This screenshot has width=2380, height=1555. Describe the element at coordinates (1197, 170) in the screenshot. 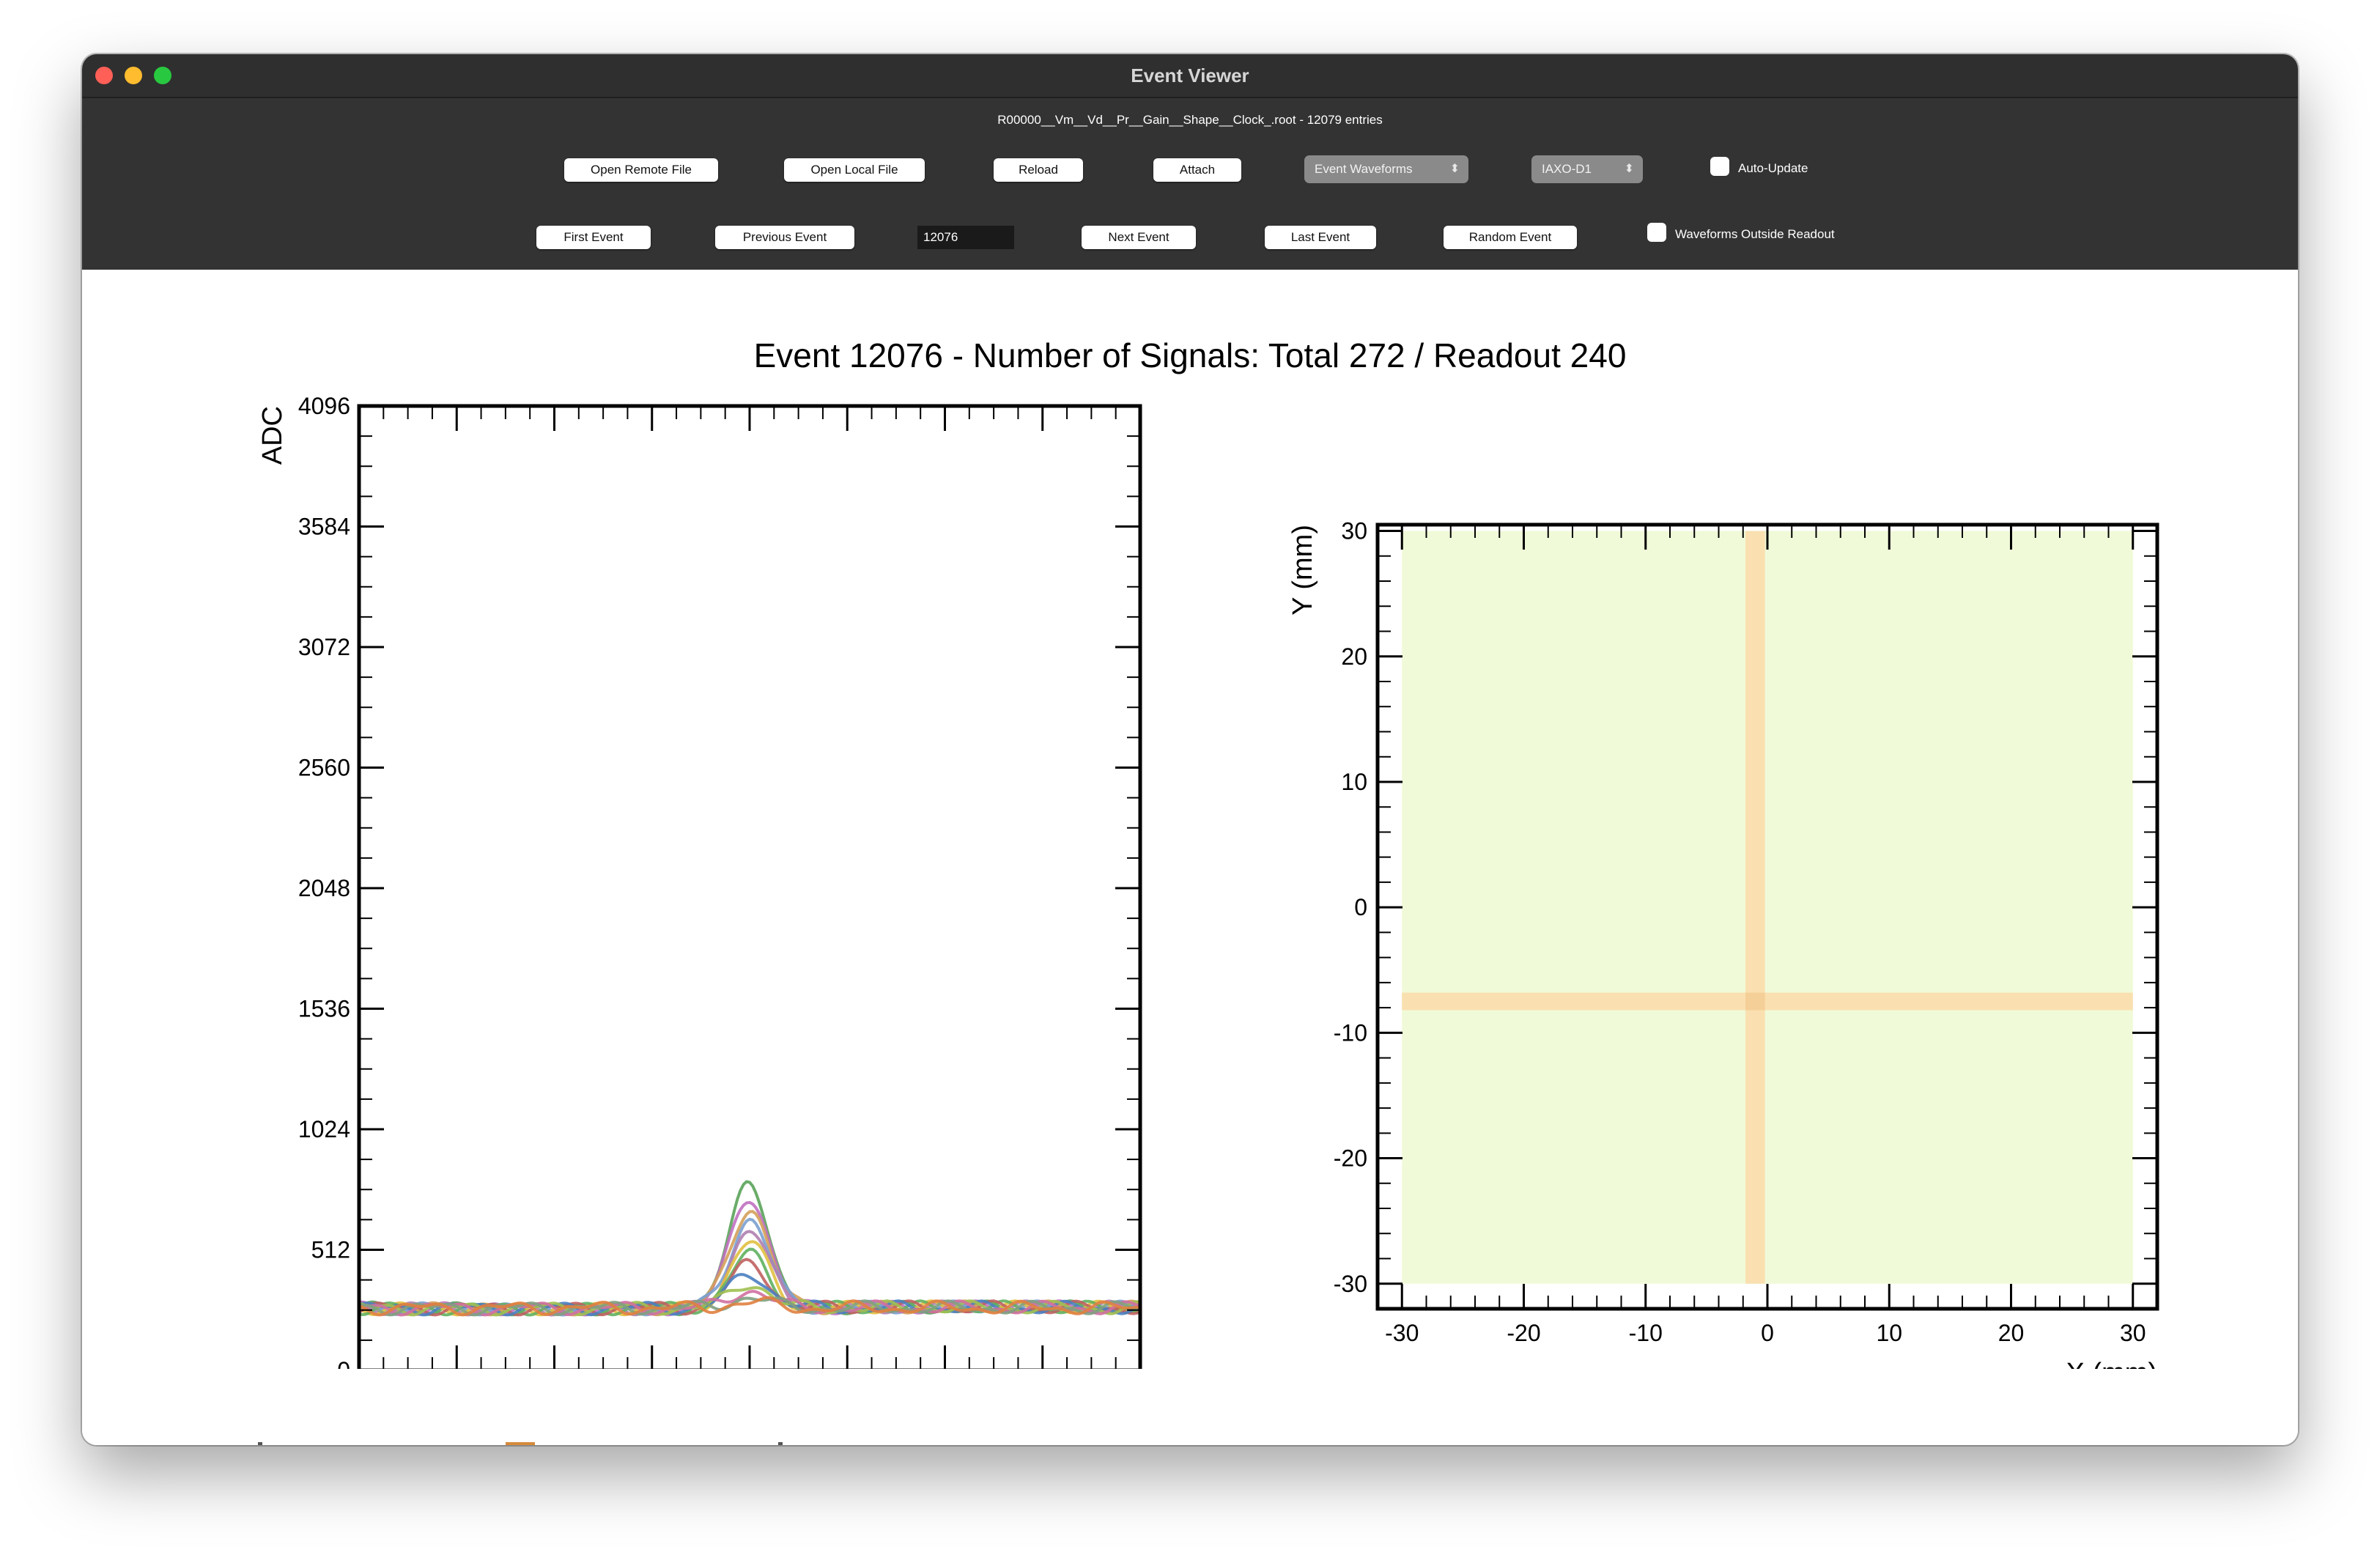

I see `attach-button: Attach` at that location.